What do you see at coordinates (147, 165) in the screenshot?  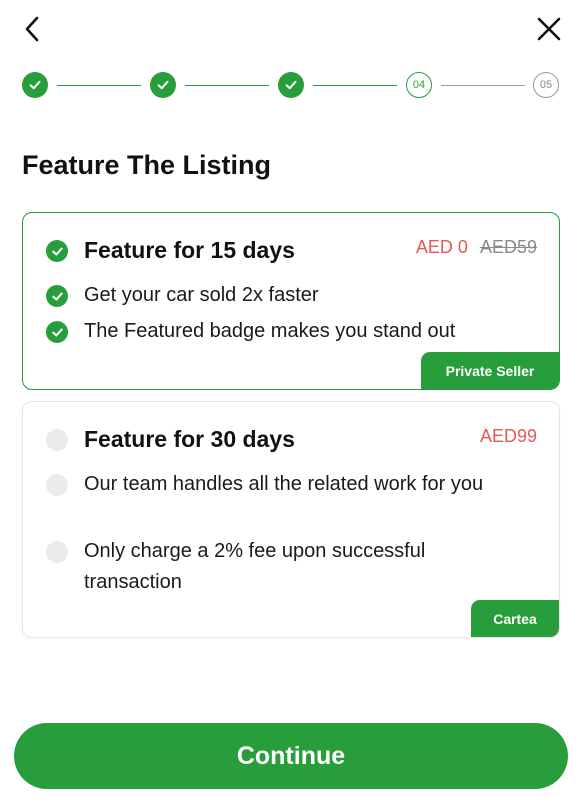 I see `page-title: Feature The Listing` at bounding box center [147, 165].